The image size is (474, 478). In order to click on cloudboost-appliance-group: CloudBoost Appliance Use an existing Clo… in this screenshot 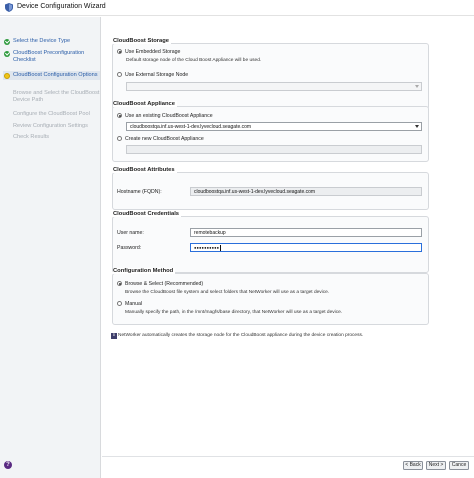, I will do `click(270, 131)`.